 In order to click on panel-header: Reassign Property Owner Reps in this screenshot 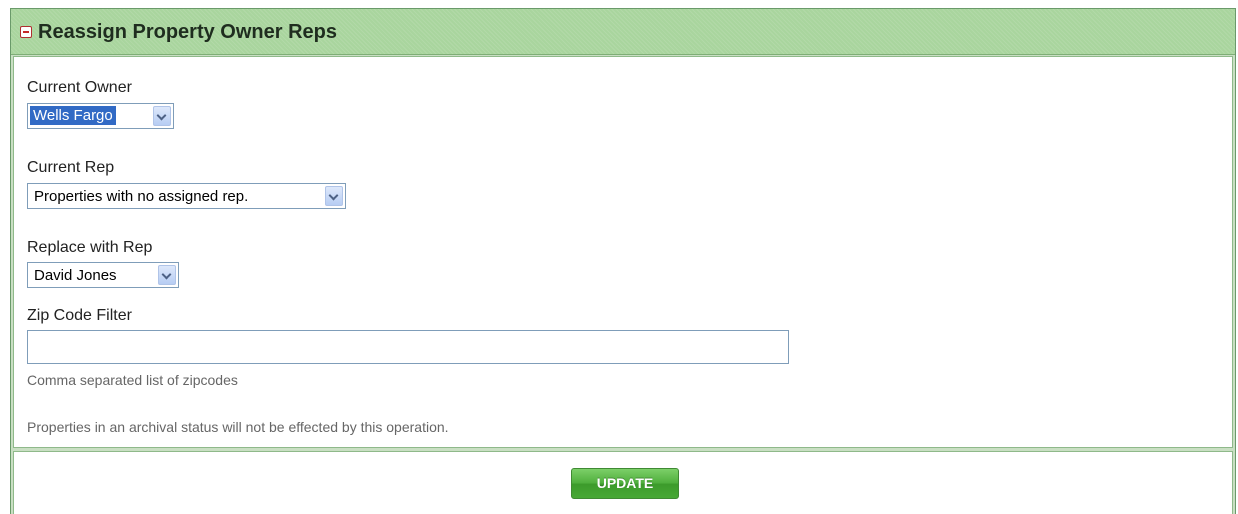, I will do `click(623, 32)`.